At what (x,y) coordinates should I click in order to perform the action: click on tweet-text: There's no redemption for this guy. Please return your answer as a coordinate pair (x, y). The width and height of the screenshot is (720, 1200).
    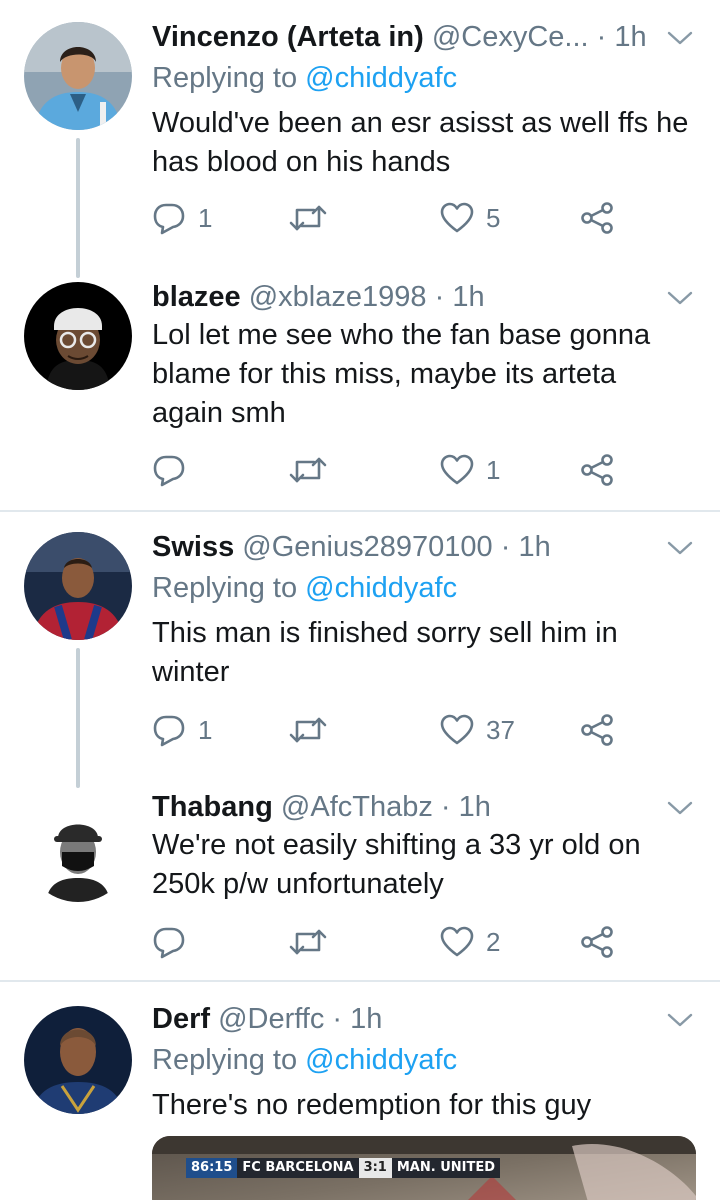
    Looking at the image, I should click on (372, 1105).